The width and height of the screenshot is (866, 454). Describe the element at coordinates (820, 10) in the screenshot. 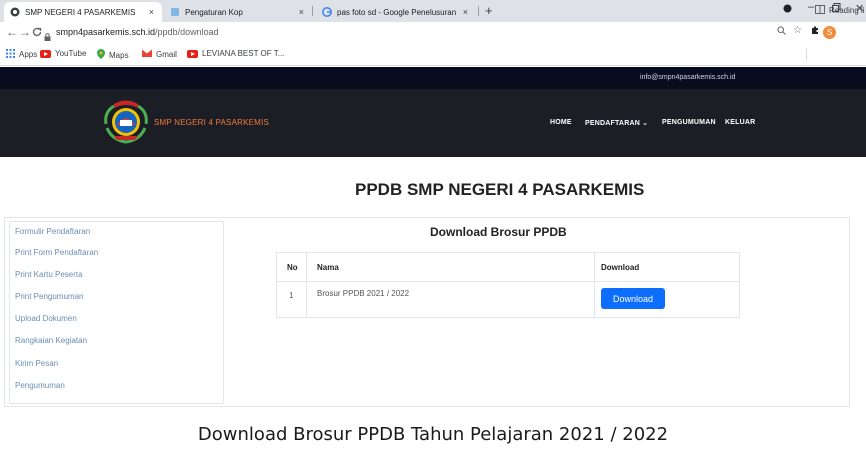

I see `reading-list-icon` at that location.